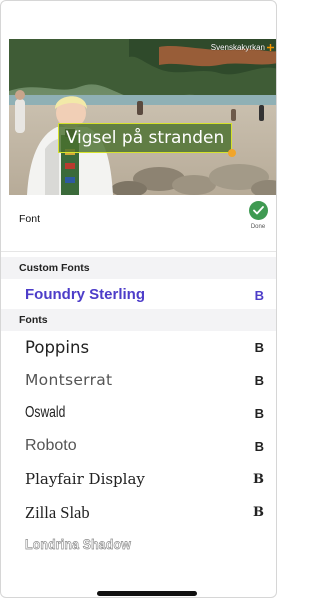 Image resolution: width=320 pixels, height=598 pixels. I want to click on font-item-zilla-slab: Zilla Slab B, so click(138, 514).